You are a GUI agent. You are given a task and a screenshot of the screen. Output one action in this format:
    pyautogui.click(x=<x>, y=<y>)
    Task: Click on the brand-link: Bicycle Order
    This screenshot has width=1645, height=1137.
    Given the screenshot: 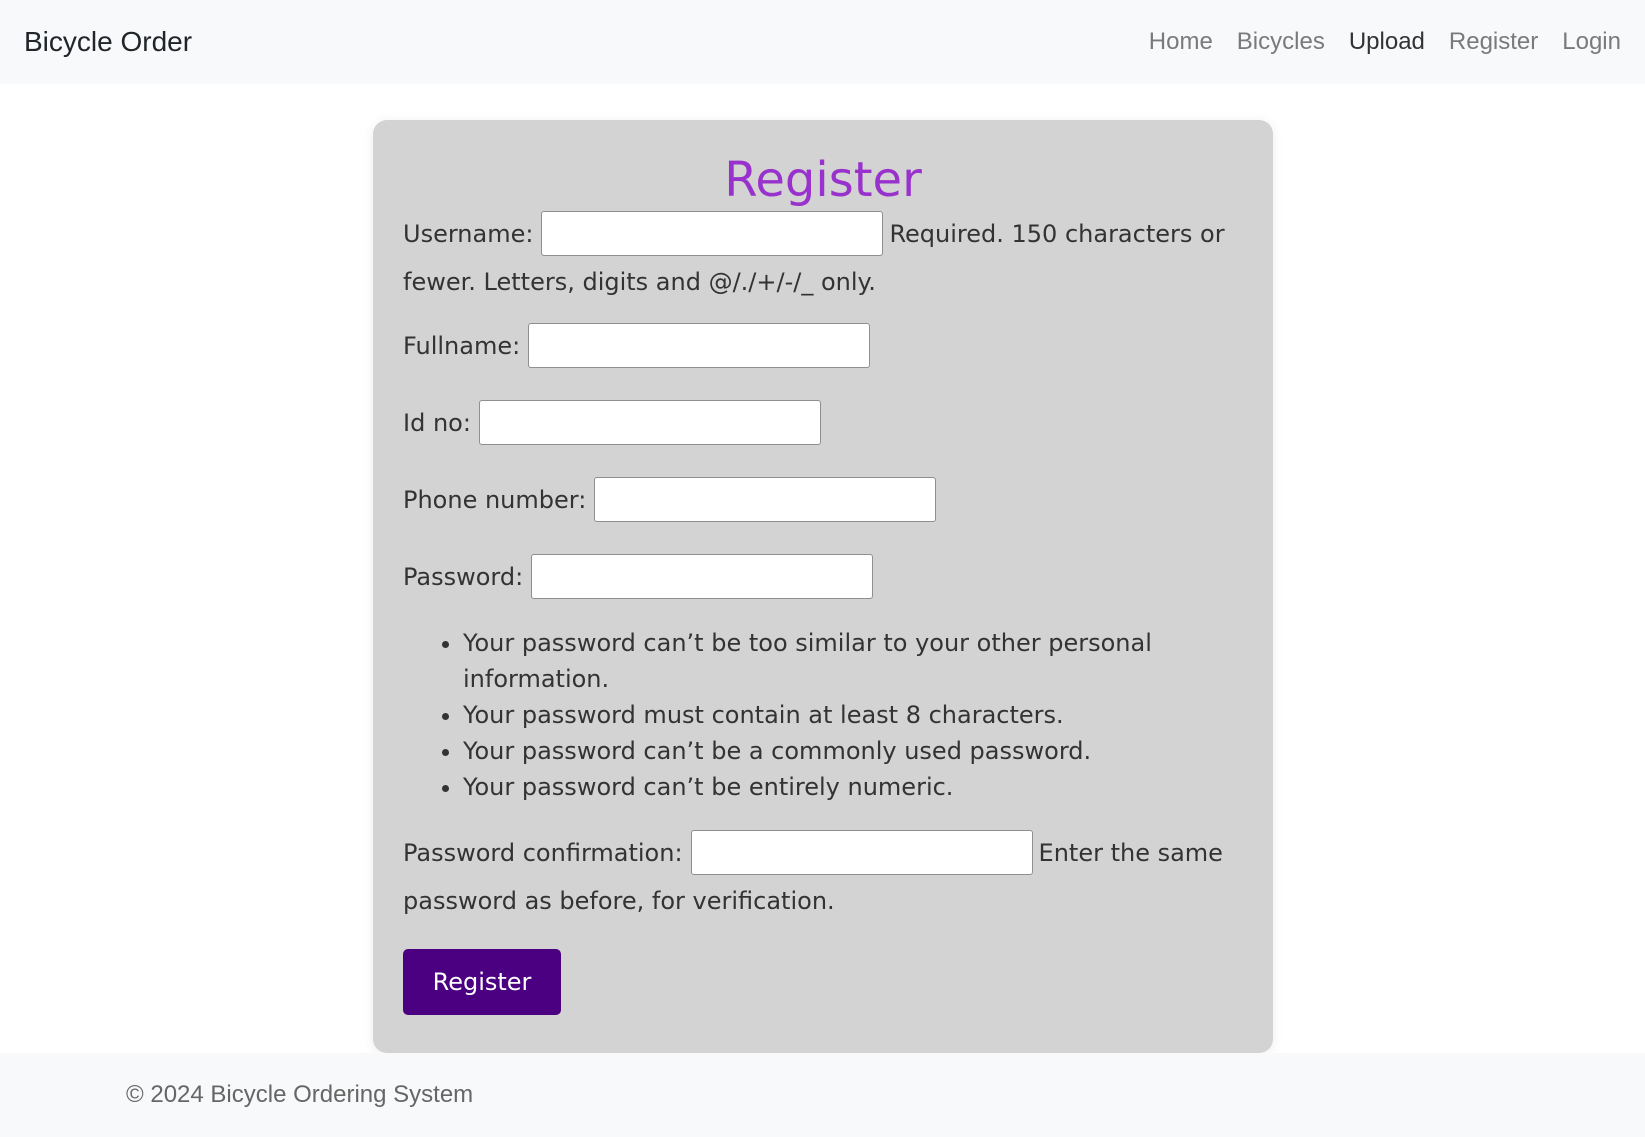 What is the action you would take?
    pyautogui.click(x=108, y=42)
    